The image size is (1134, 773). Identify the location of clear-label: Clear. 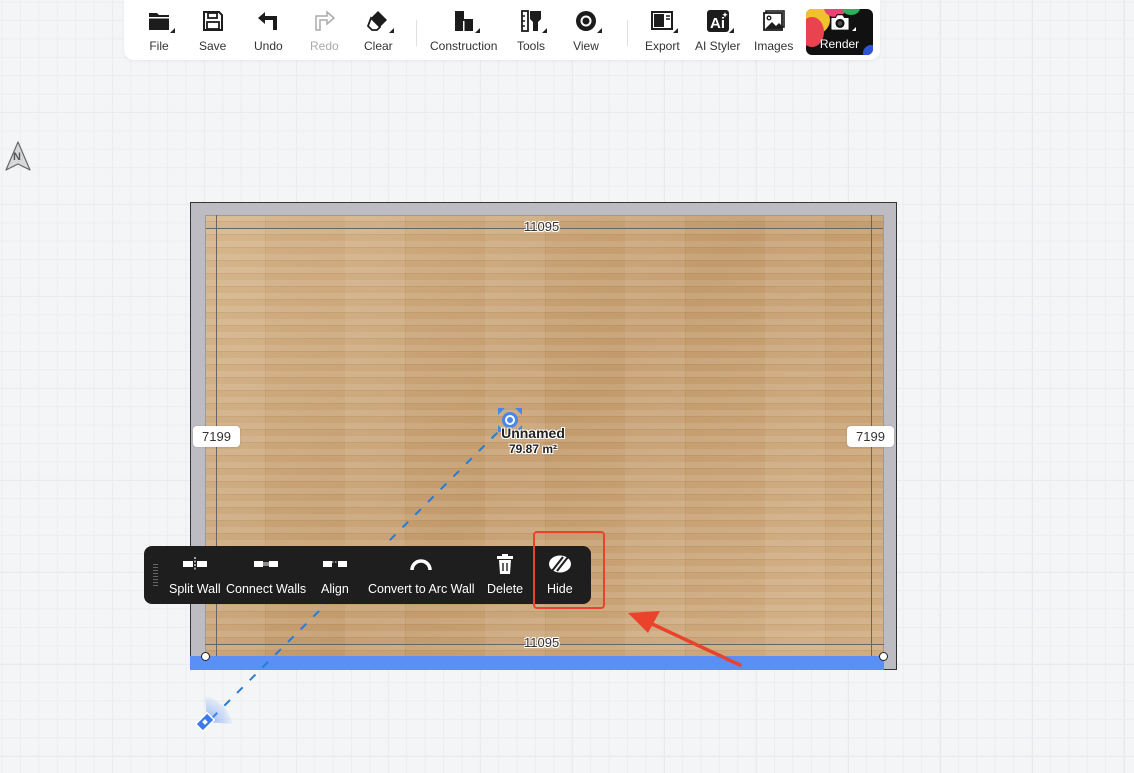
(378, 46).